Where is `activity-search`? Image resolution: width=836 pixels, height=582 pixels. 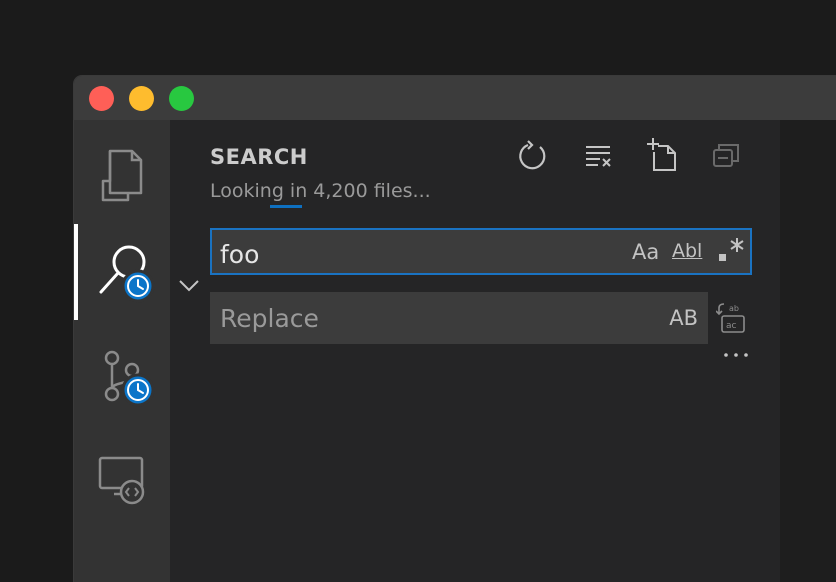
activity-search is located at coordinates (122, 272).